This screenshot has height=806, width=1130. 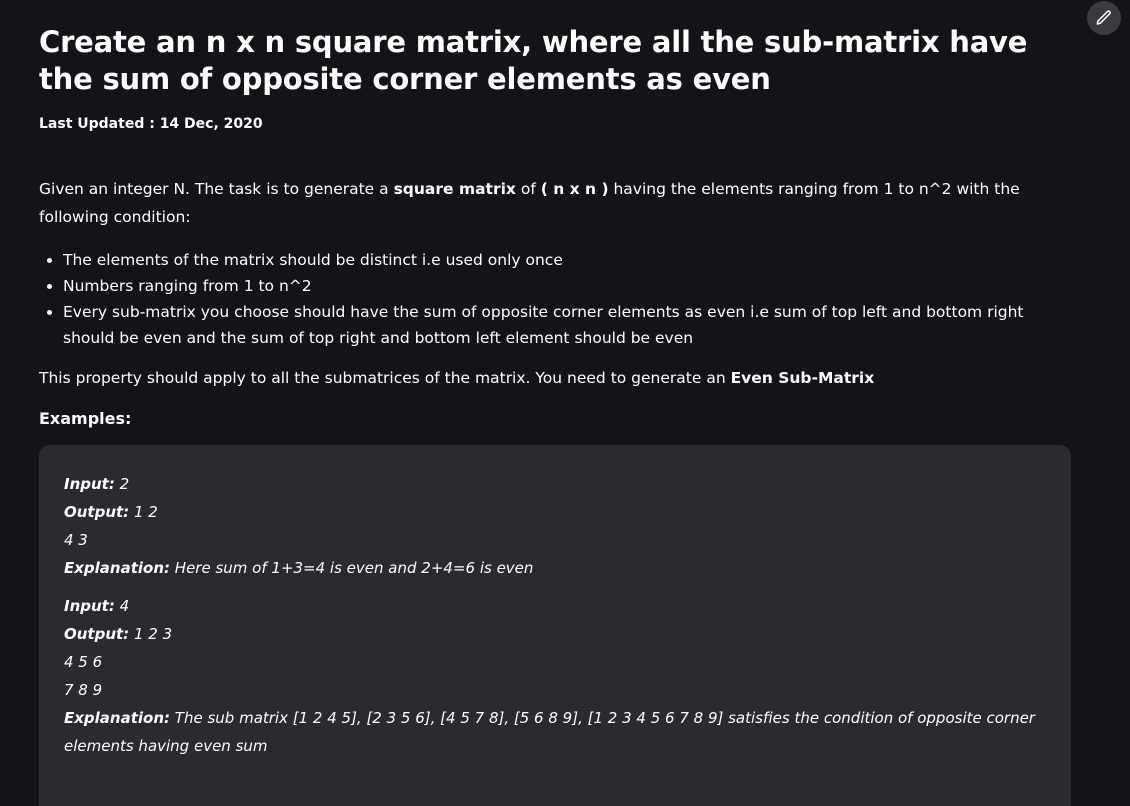 I want to click on input-value: 2, so click(x=122, y=484).